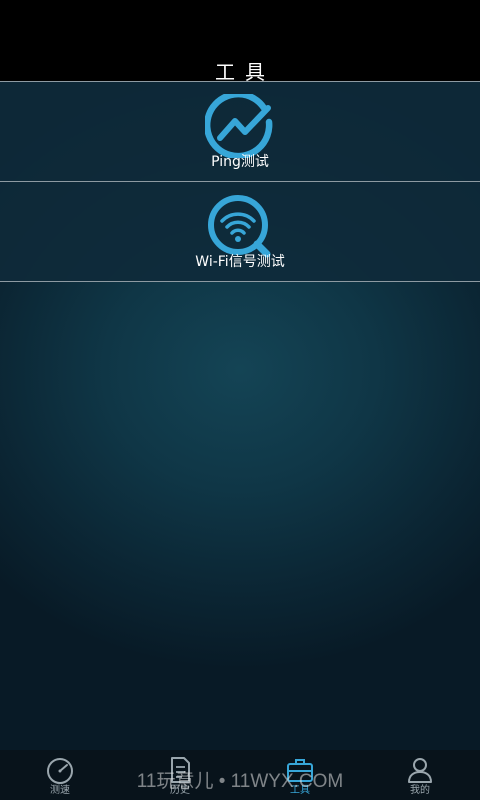 Image resolution: width=480 pixels, height=800 pixels. Describe the element at coordinates (300, 770) in the screenshot. I see `toolbox-icon` at that location.